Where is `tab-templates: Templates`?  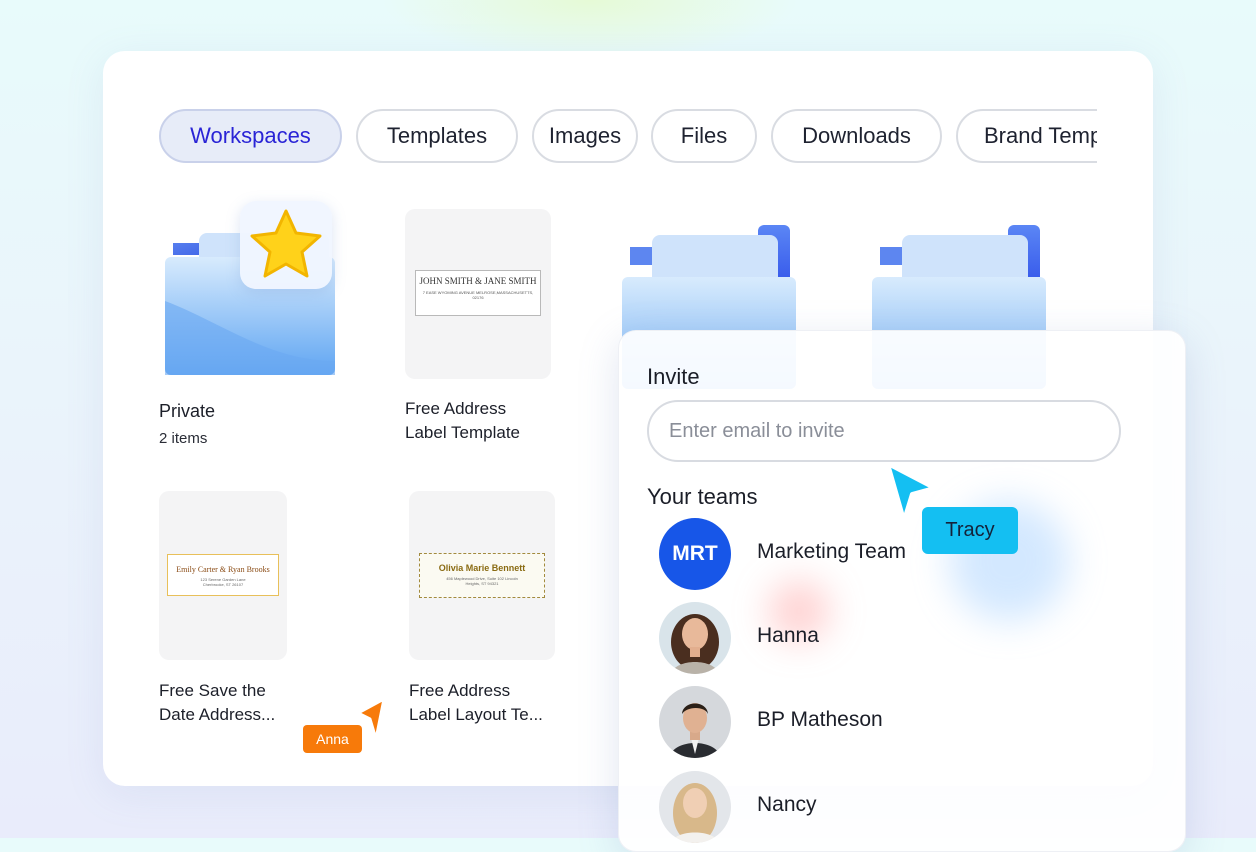
tab-templates: Templates is located at coordinates (437, 136).